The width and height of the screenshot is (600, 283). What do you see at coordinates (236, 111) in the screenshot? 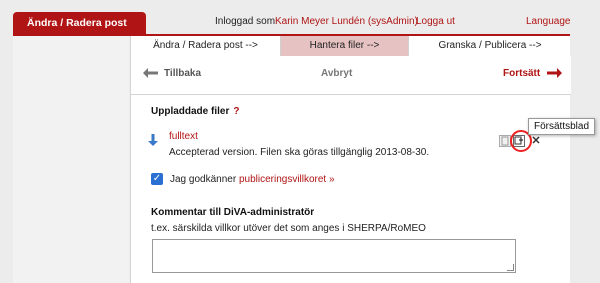
I see `help-icon: ?` at bounding box center [236, 111].